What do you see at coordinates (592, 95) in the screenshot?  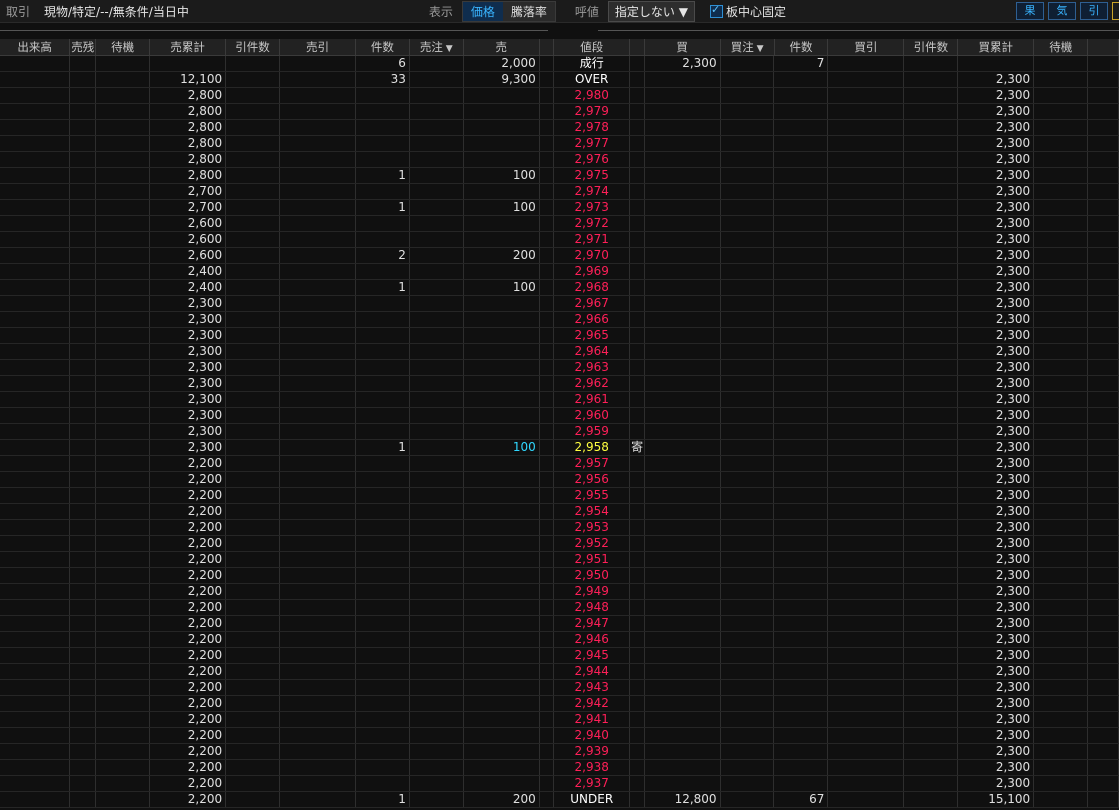 I see `price-cell: 2,980` at bounding box center [592, 95].